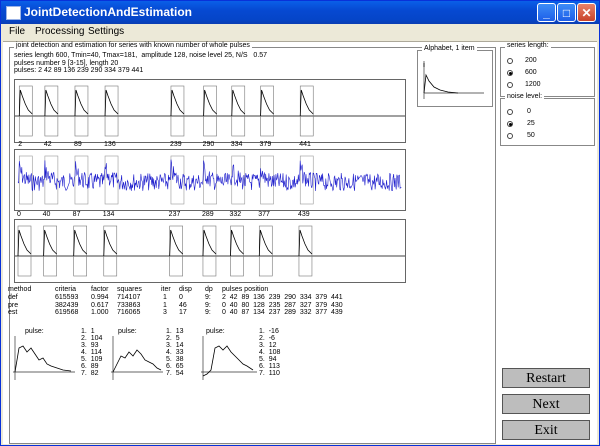  I want to click on col-criteria-header: criteria, so click(66, 289).